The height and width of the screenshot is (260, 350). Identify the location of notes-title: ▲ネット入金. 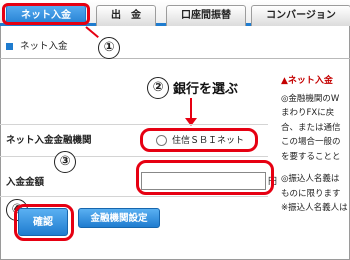
(307, 81).